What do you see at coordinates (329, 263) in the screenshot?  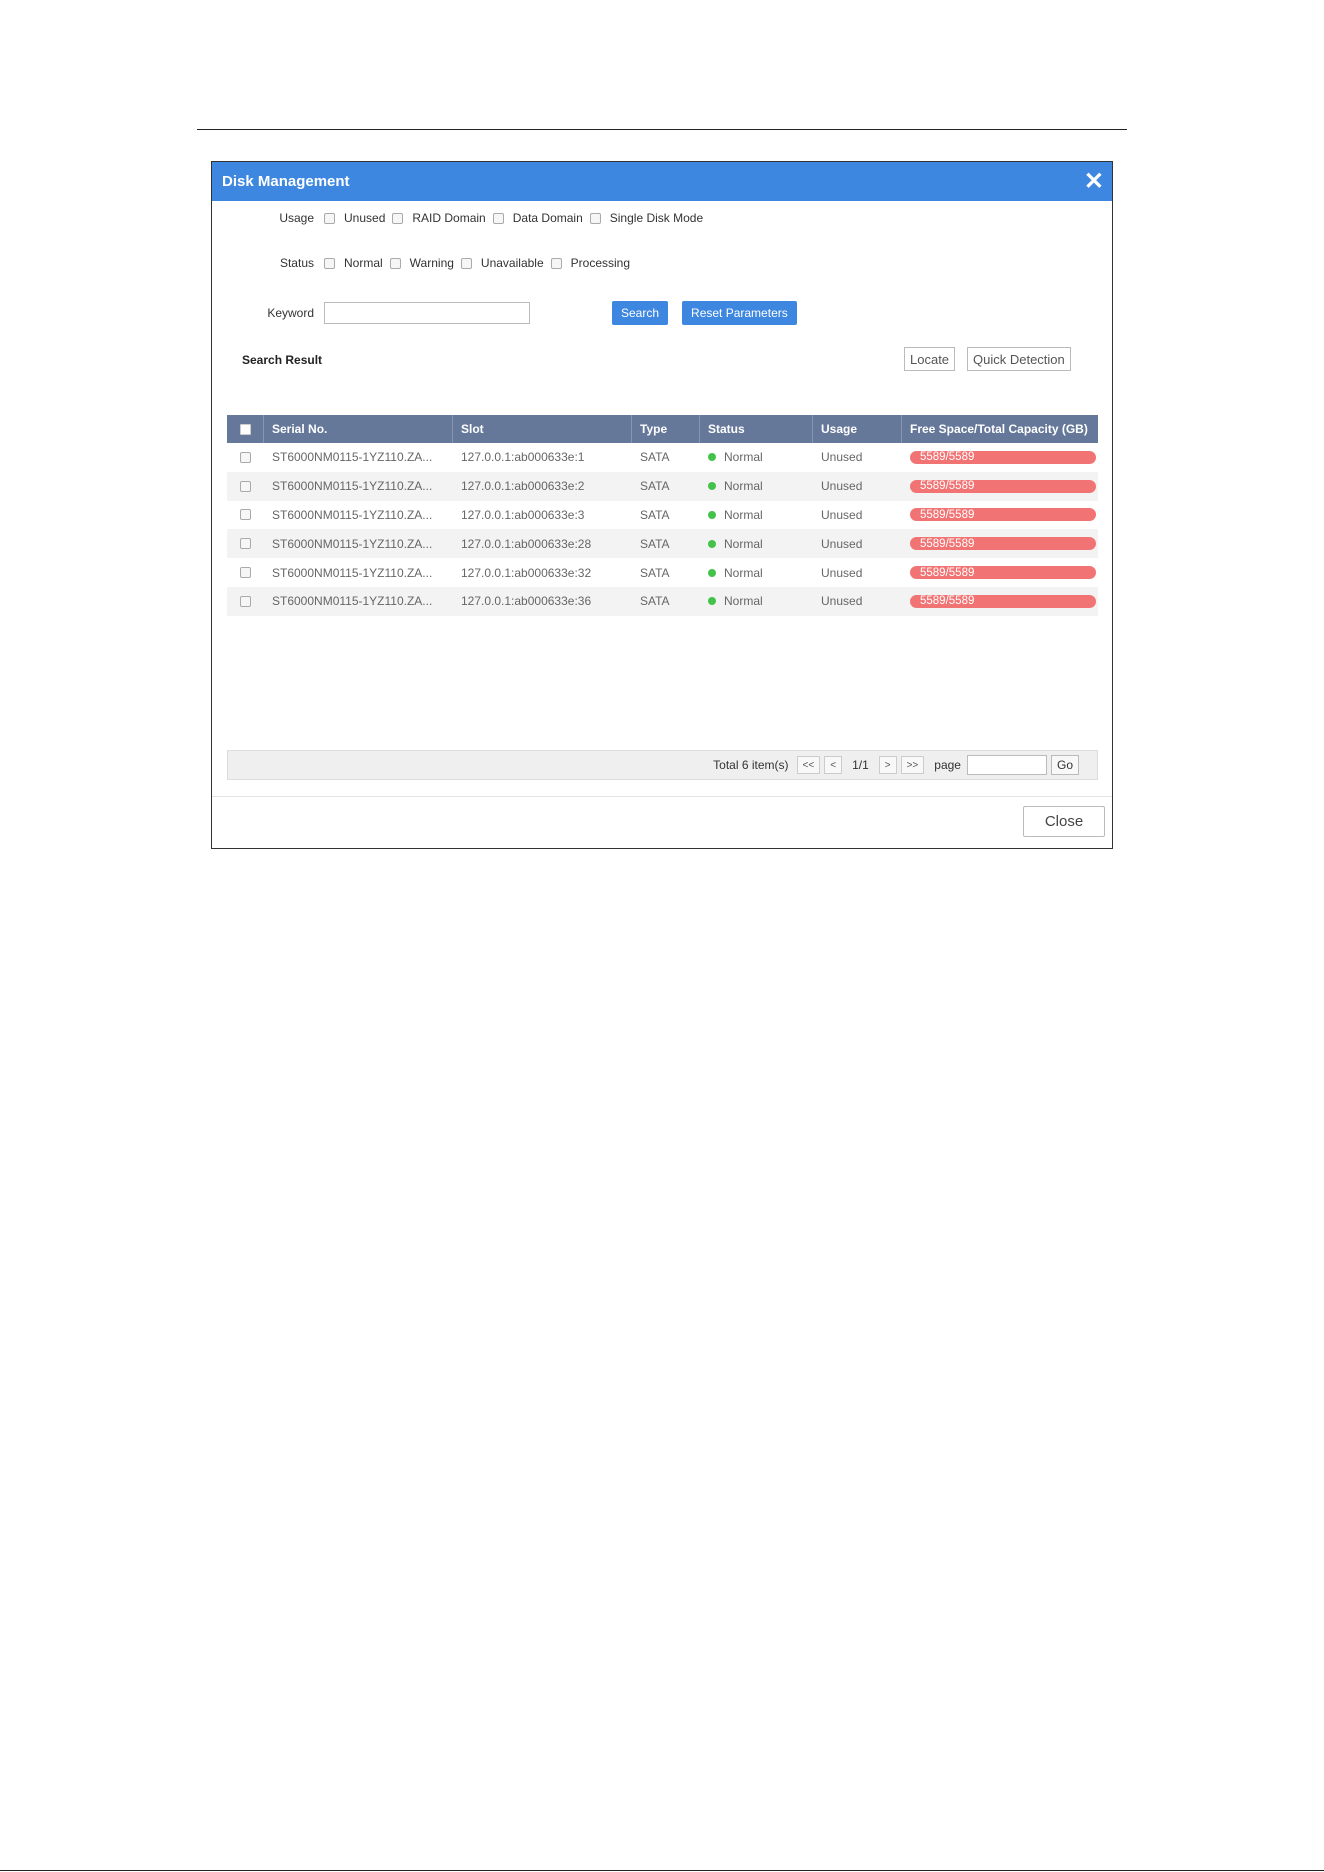 I see `status-normal-checkbox` at bounding box center [329, 263].